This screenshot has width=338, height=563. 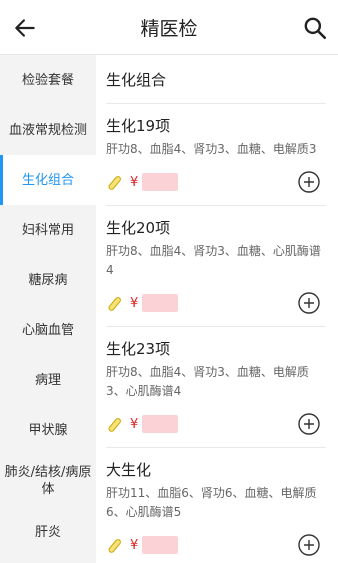 I want to click on list-item: 生化20项 肝功8、血脂4、肾功3、血糖、心肌酶谱4 ¥, so click(x=216, y=266).